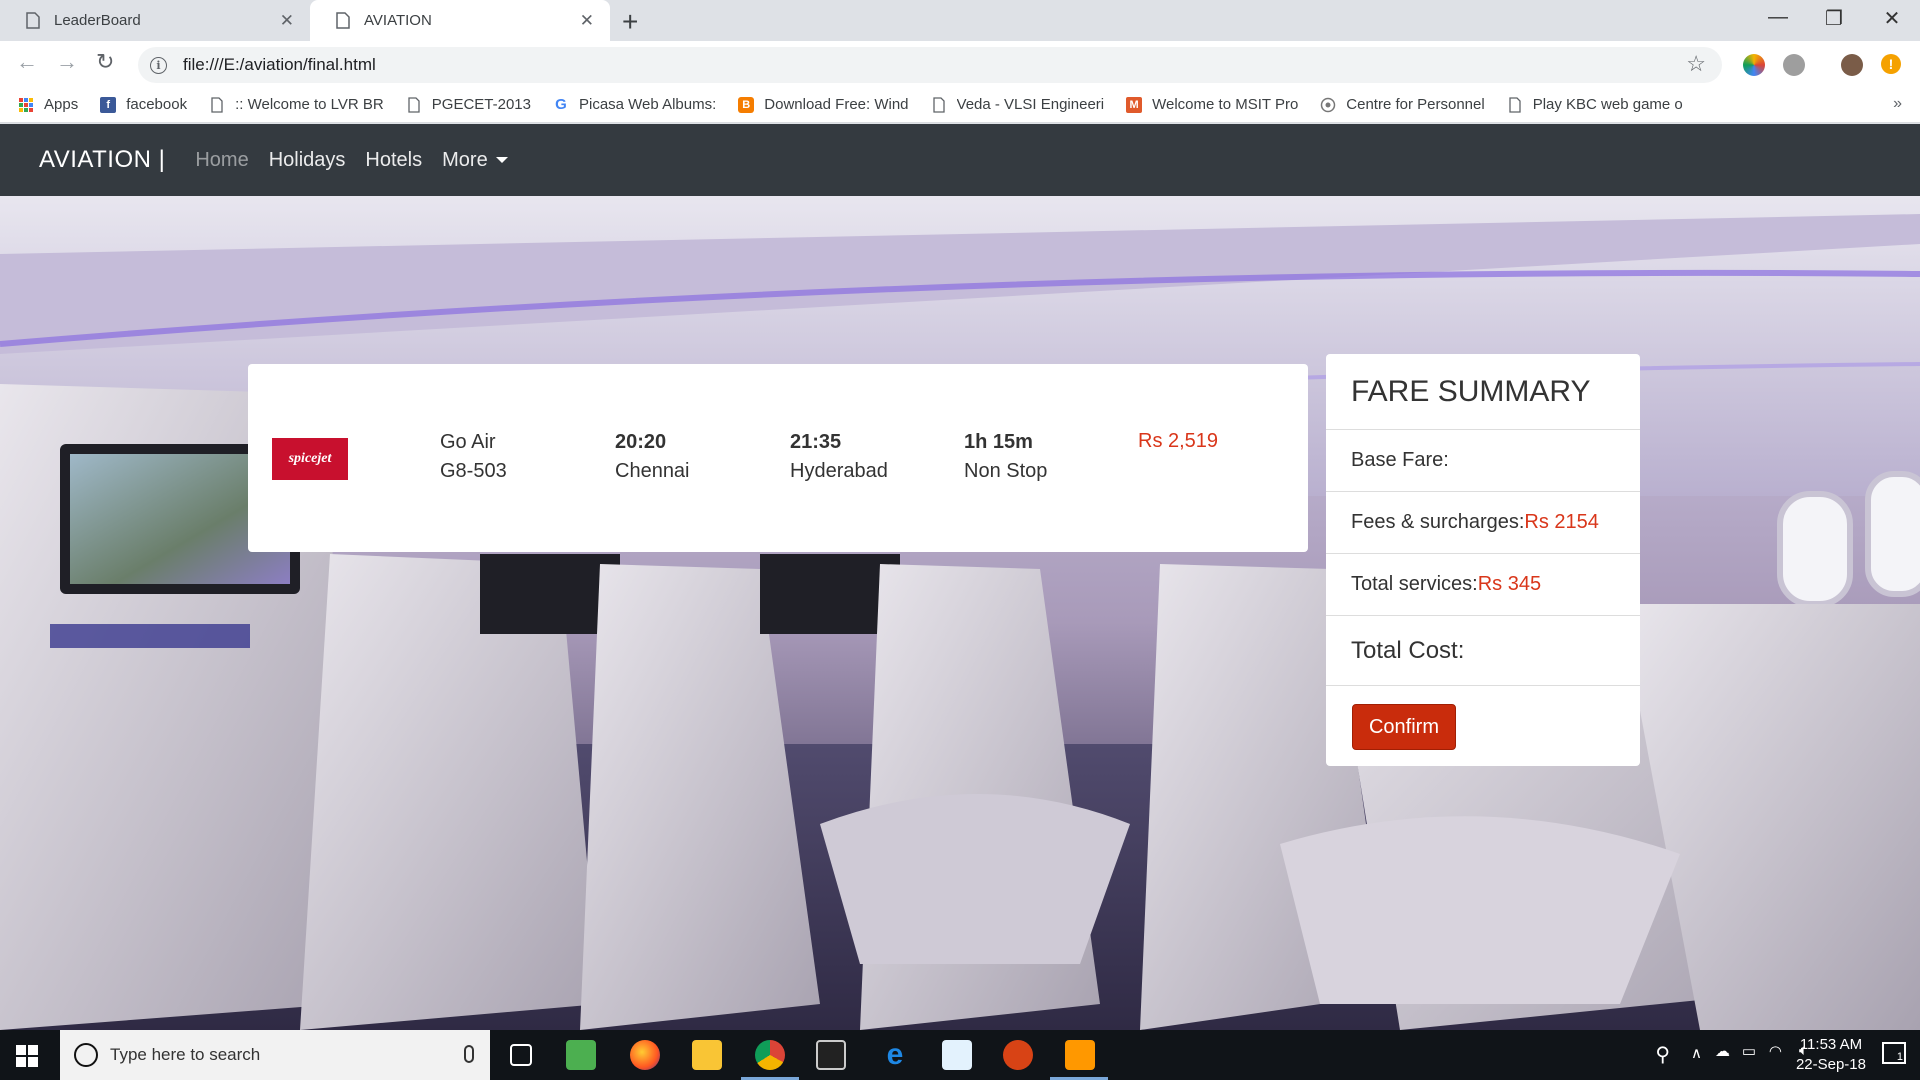 This screenshot has height=1080, width=1920. What do you see at coordinates (1225, 104) in the screenshot?
I see `bookmark-label: Welcome to MSIT Pro` at bounding box center [1225, 104].